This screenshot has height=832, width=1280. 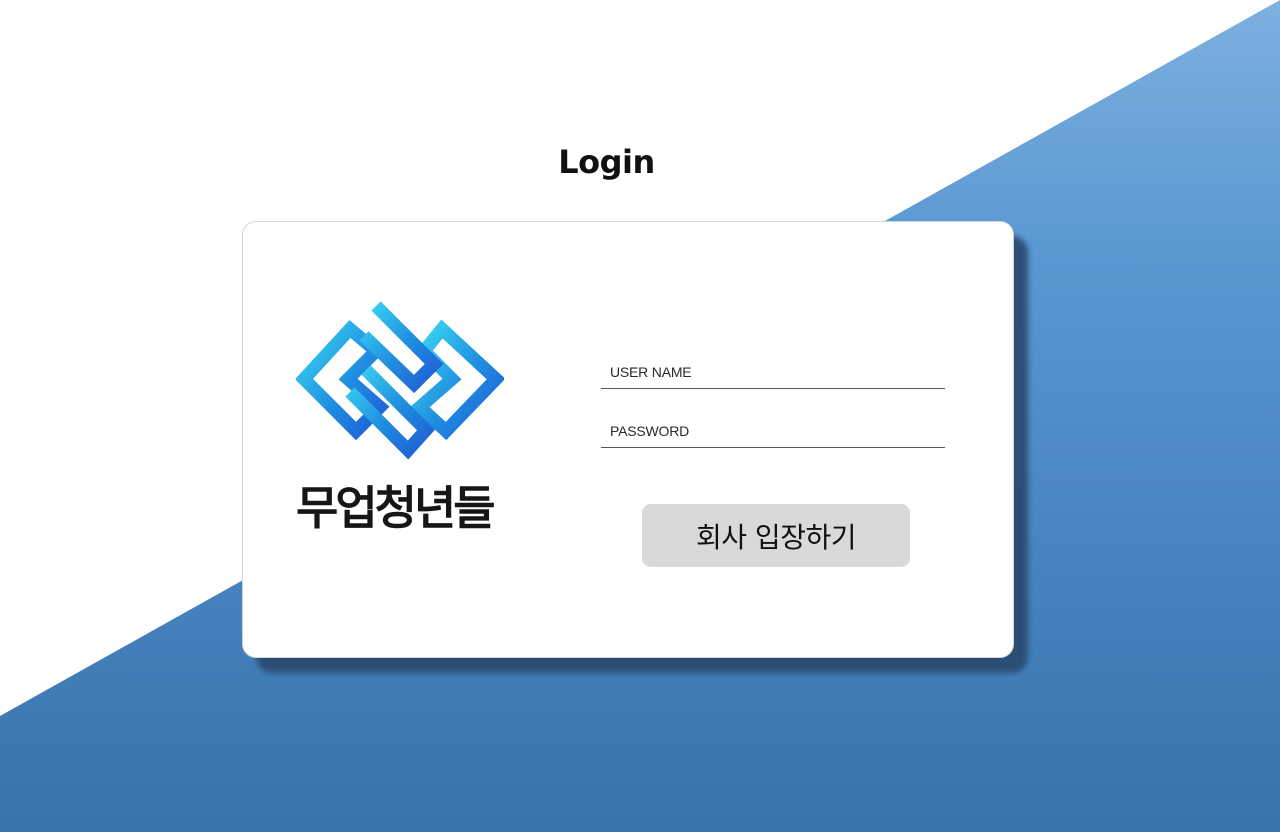 I want to click on username-input, so click(x=775, y=372).